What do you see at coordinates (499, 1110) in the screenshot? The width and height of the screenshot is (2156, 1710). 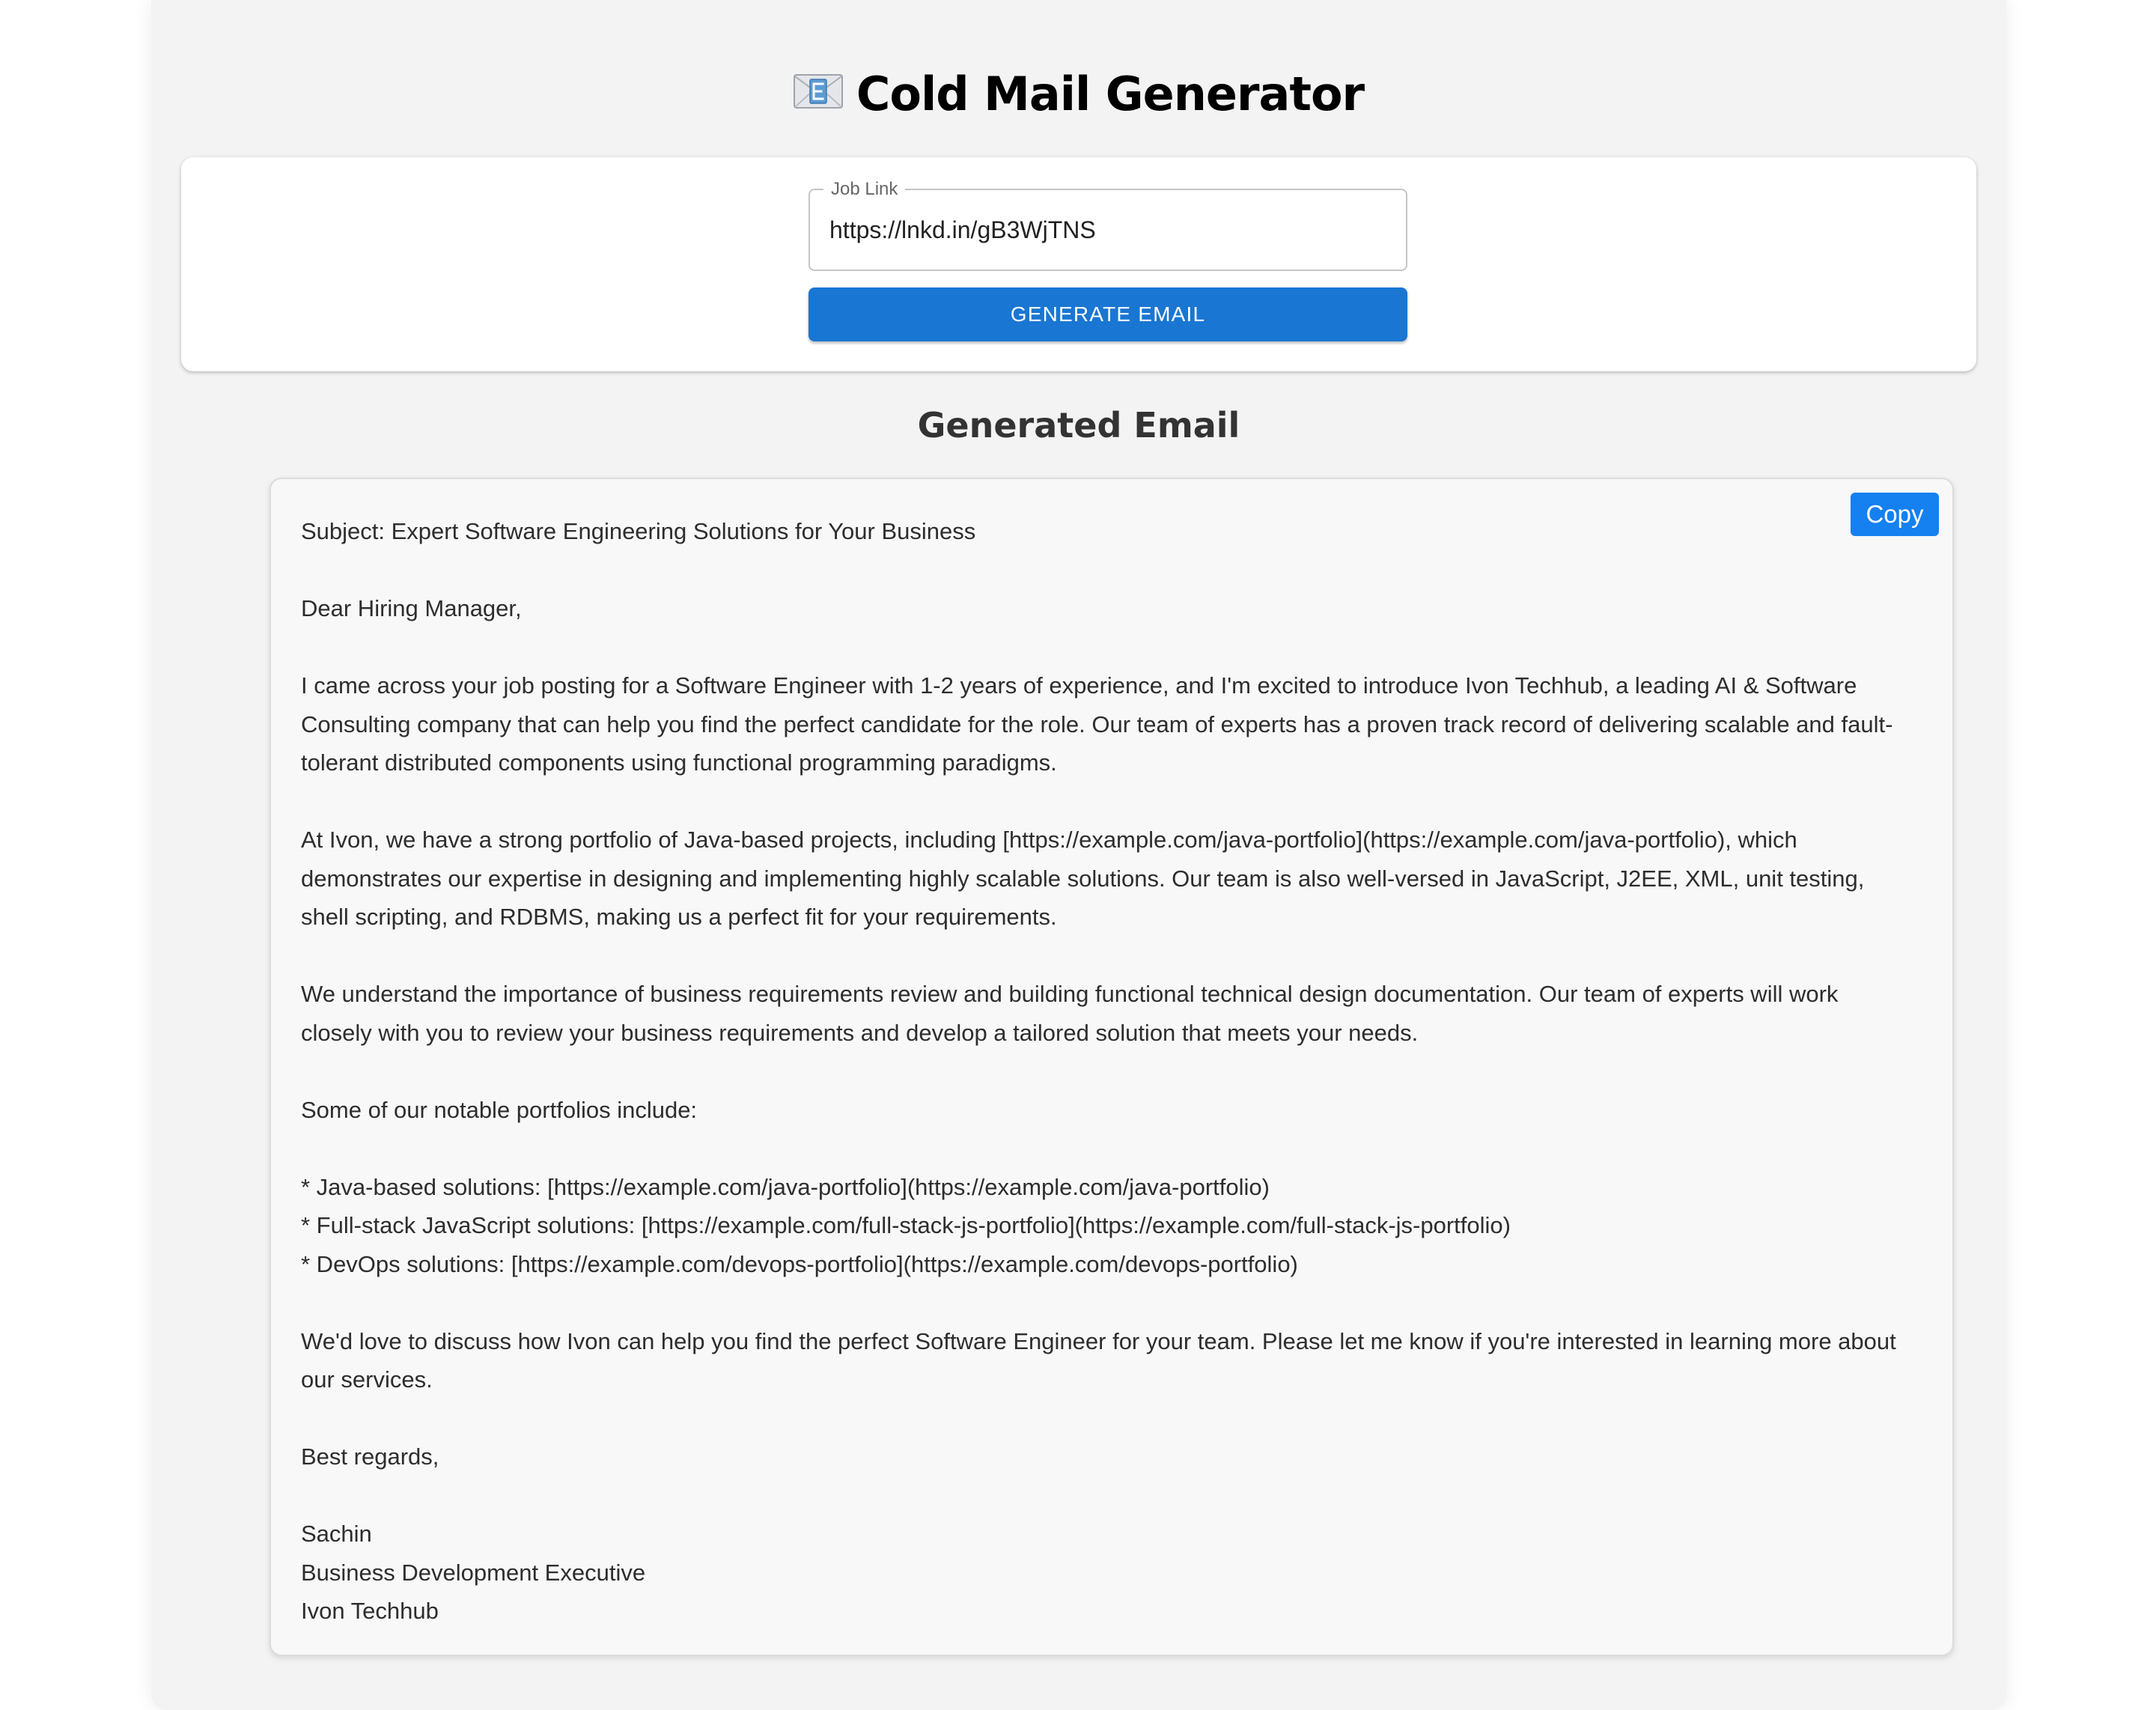 I see `portfolio-intro: Some of our notable portfolios include:` at bounding box center [499, 1110].